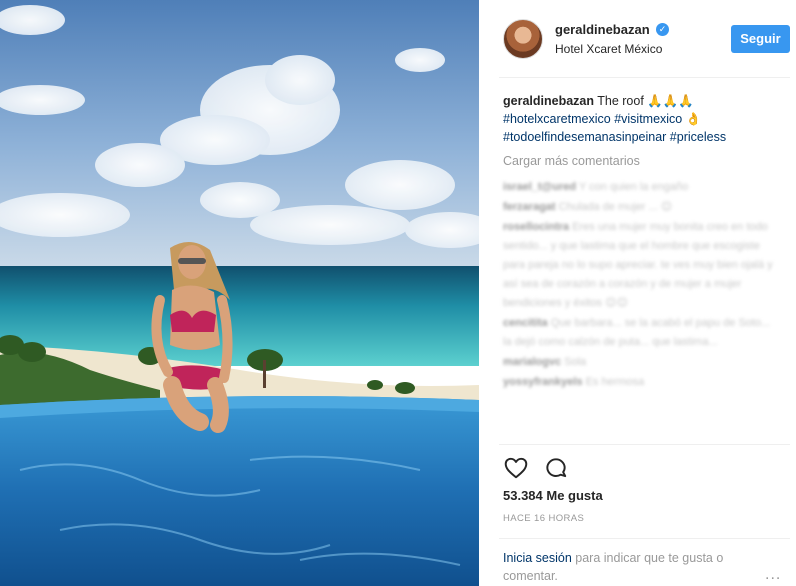 This screenshot has height=586, width=796. I want to click on header-username: geraldinebazan, so click(602, 29).